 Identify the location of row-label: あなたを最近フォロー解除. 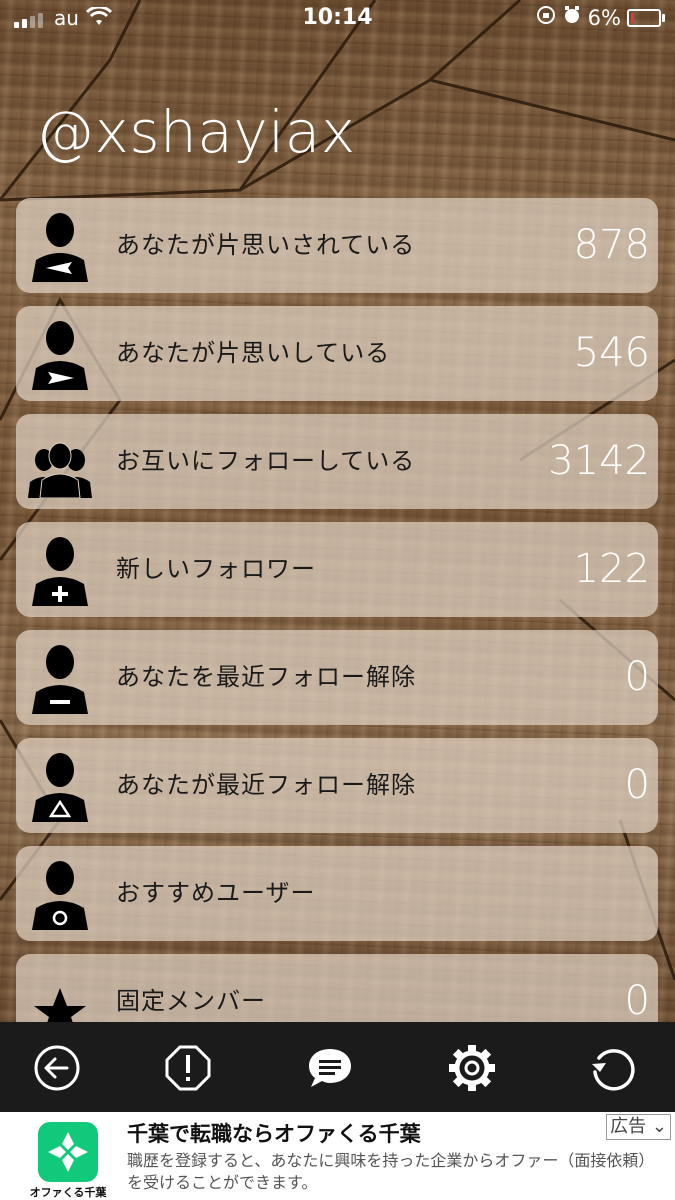
(266, 677).